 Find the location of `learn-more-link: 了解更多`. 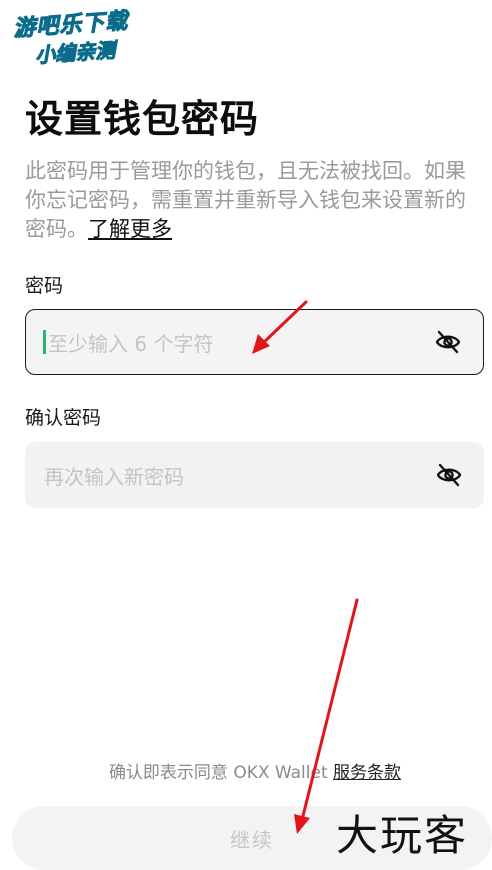

learn-more-link: 了解更多 is located at coordinates (130, 229).